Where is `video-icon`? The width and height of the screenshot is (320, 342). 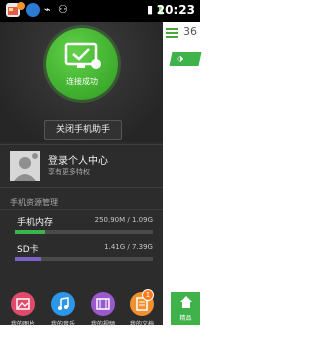 video-icon is located at coordinates (103, 304).